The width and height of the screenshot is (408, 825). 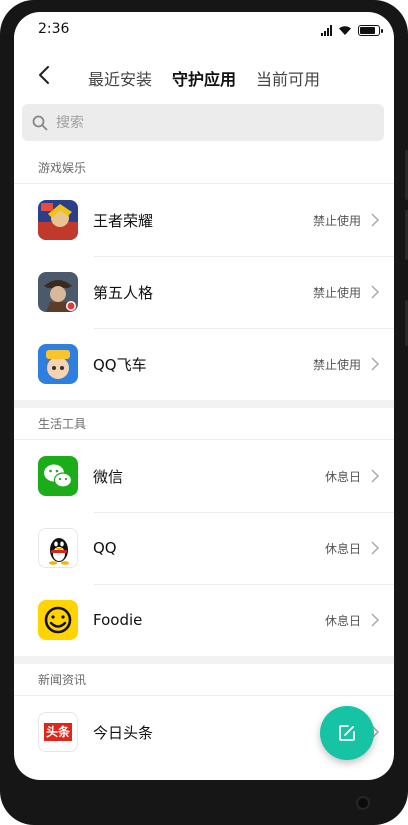 I want to click on app-name: QQ, so click(x=105, y=548).